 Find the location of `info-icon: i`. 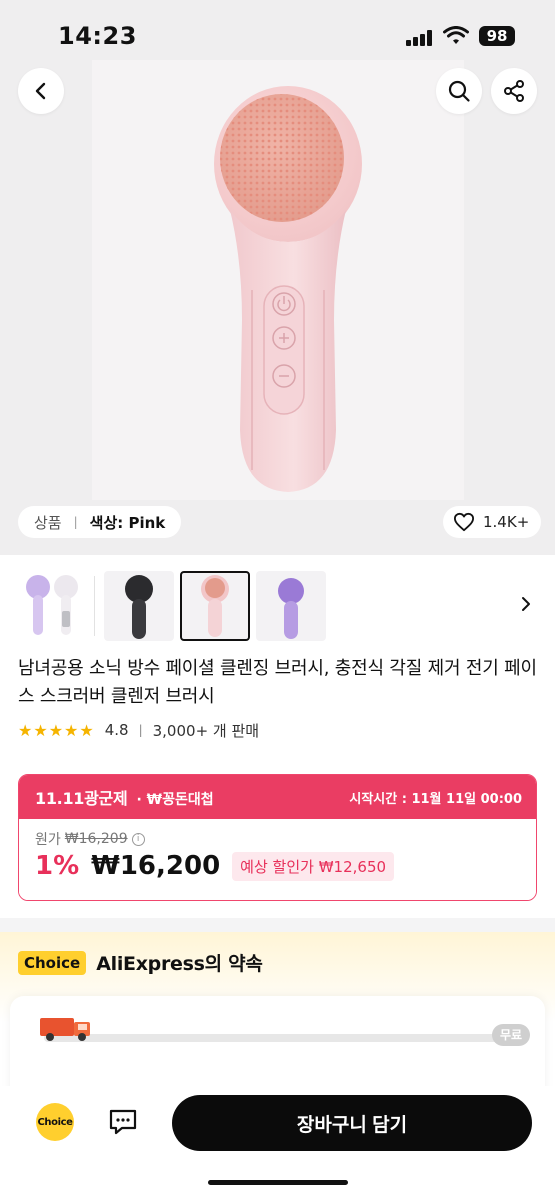

info-icon: i is located at coordinates (138, 839).